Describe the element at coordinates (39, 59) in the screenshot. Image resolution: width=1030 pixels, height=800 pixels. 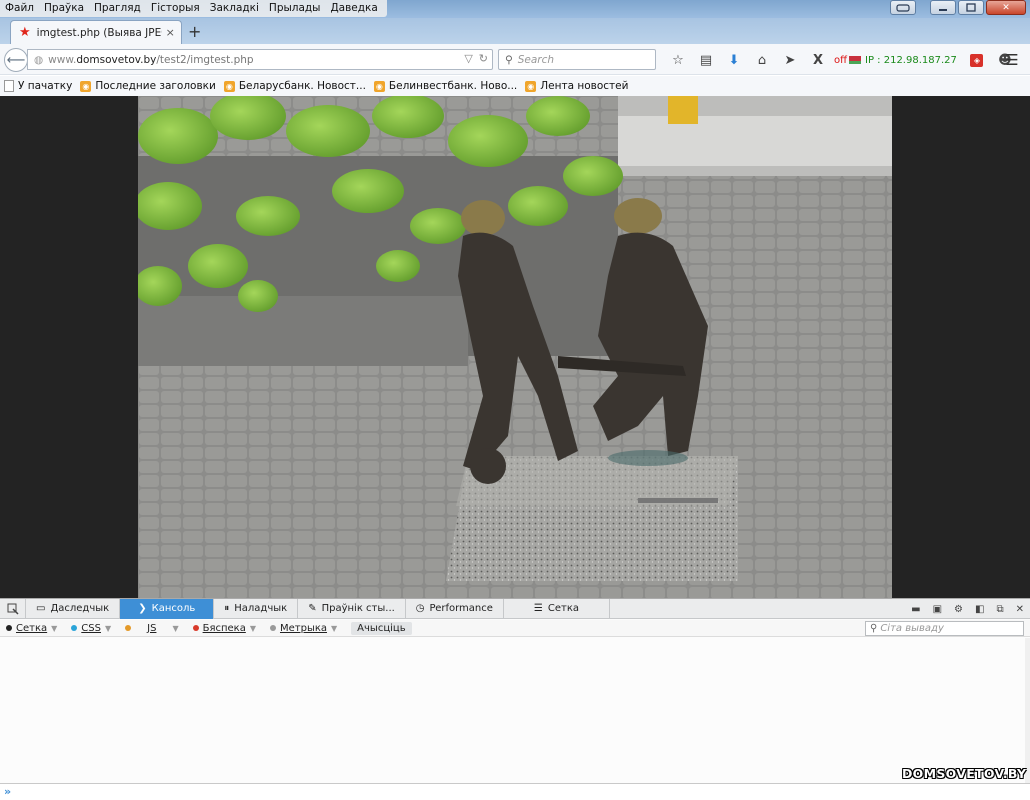
I see `globe-icon: ◍` at that location.